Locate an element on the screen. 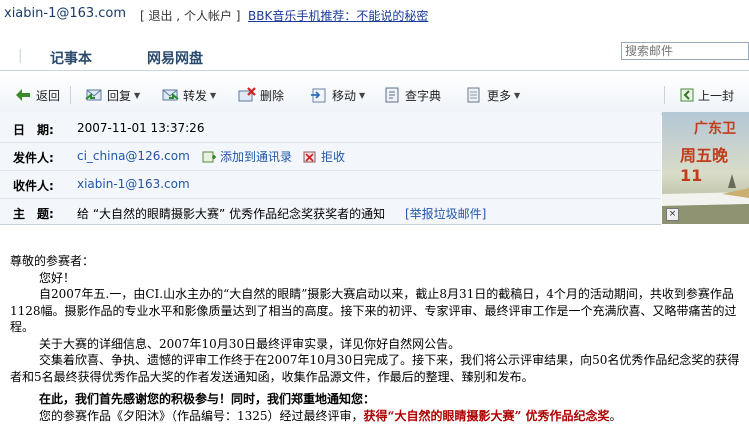 This screenshot has height=443, width=749. previous-mail-button: 上一封 is located at coordinates (707, 95).